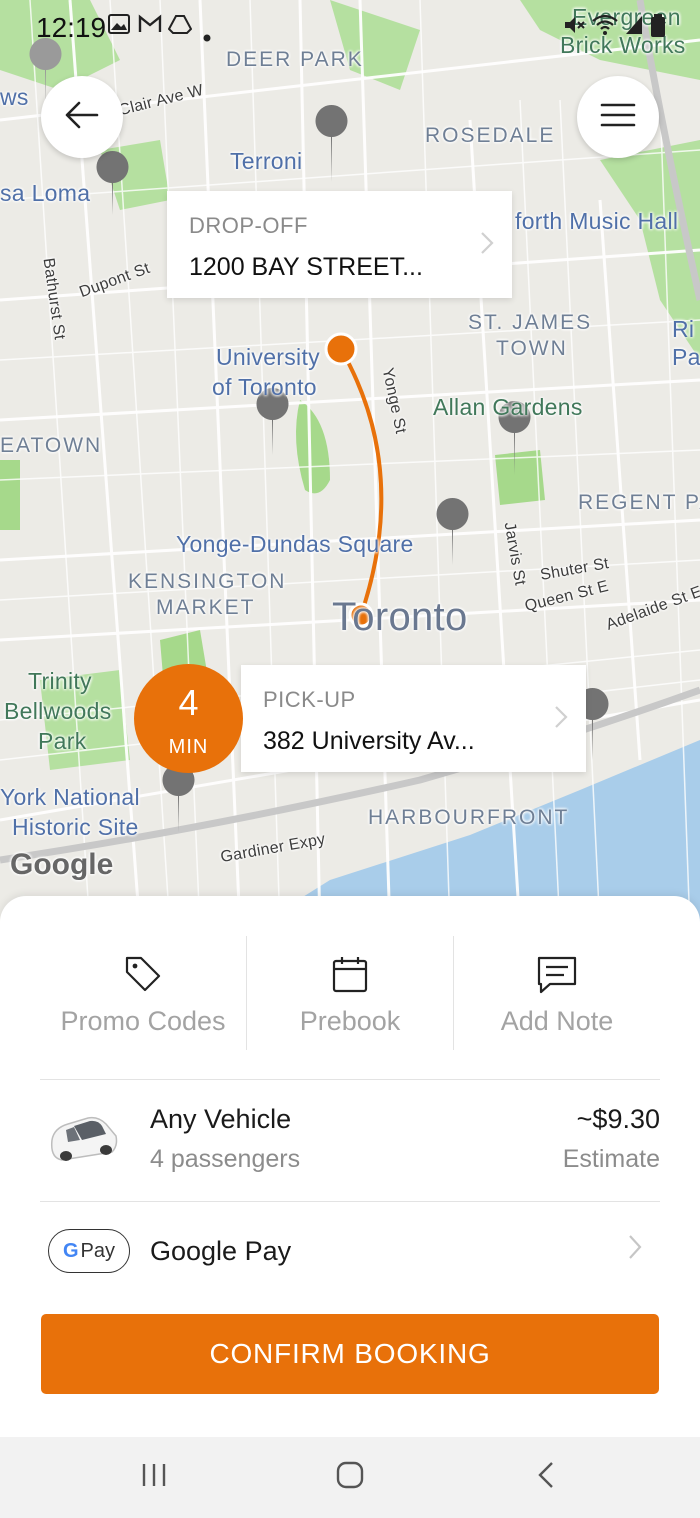 The height and width of the screenshot is (1518, 700). What do you see at coordinates (83, 1140) in the screenshot?
I see `car-icon` at bounding box center [83, 1140].